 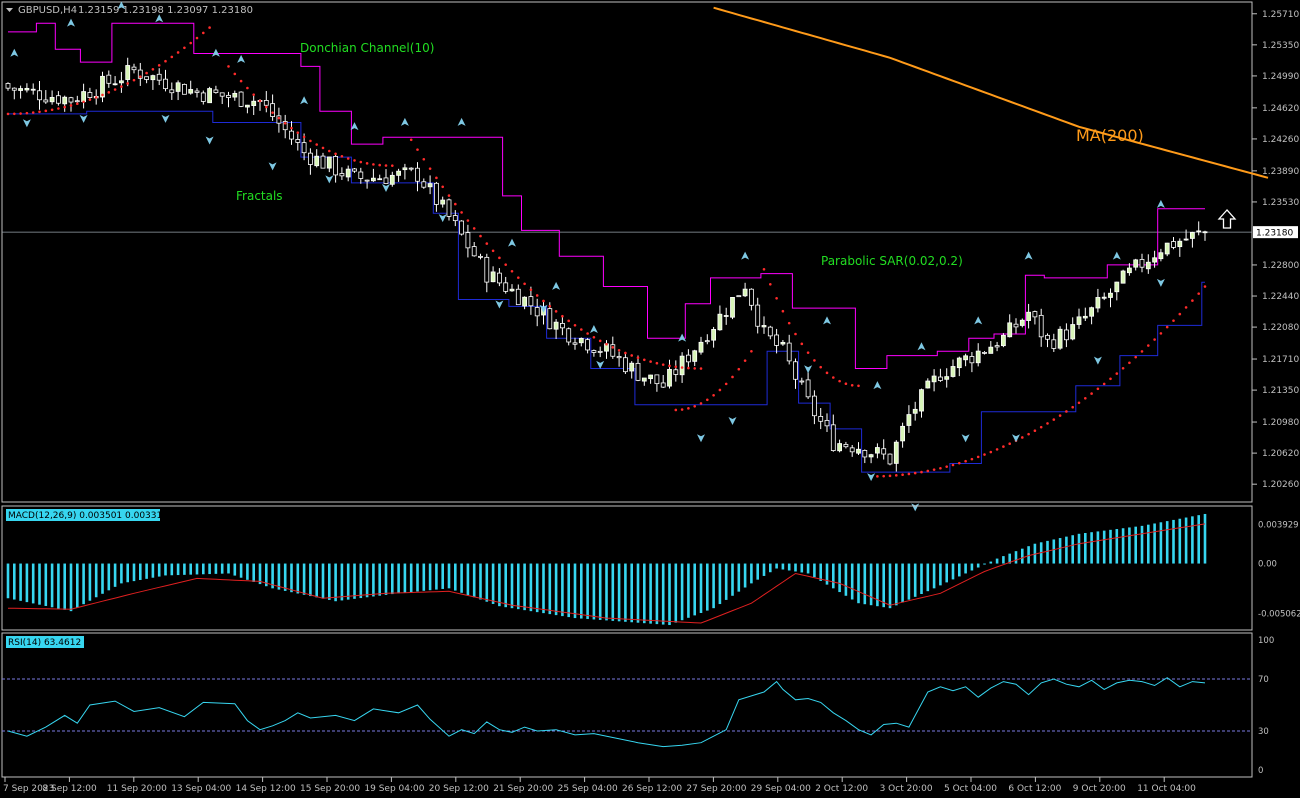 What do you see at coordinates (1099, 789) in the screenshot?
I see `time-tick-label: 9 Oct 20:00` at bounding box center [1099, 789].